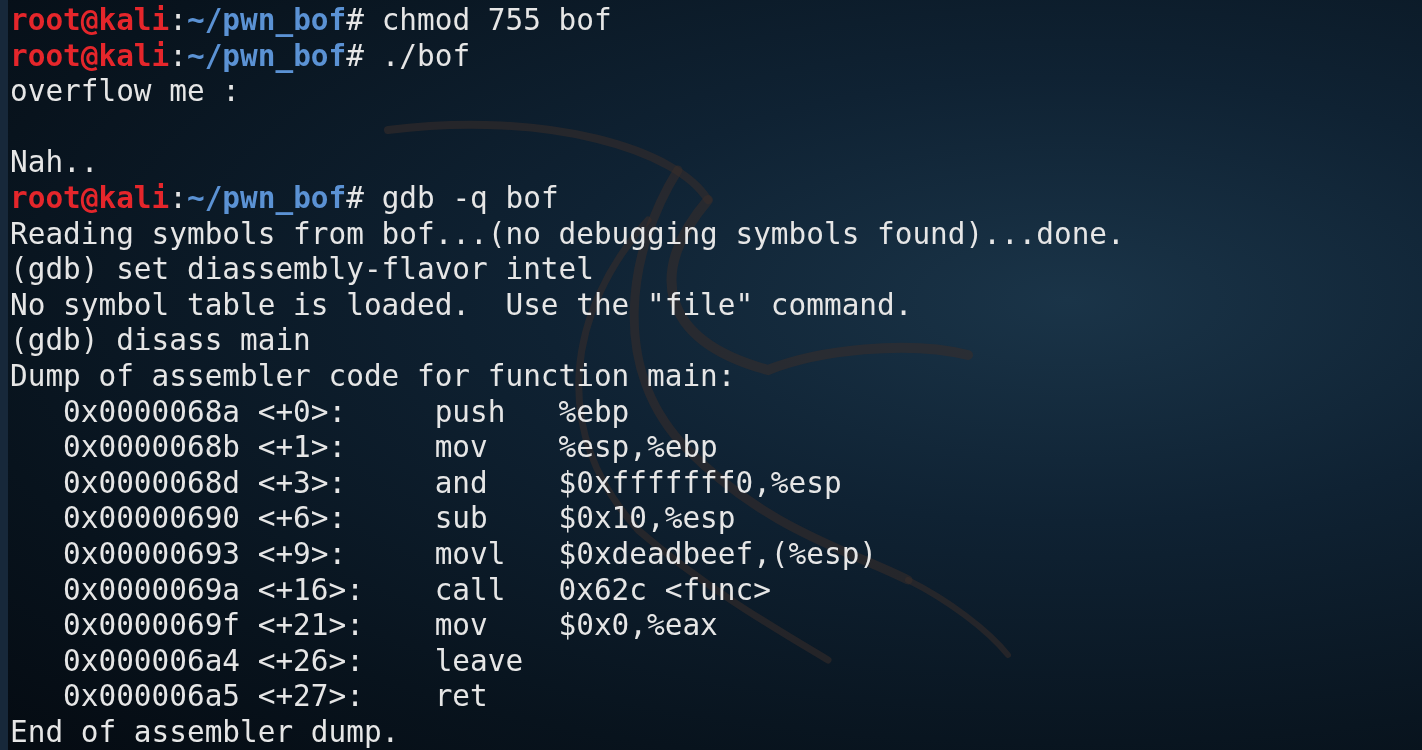 The image size is (1422, 750). Describe the element at coordinates (302, 411) in the screenshot. I see `asm-offset: <+0>:` at that location.